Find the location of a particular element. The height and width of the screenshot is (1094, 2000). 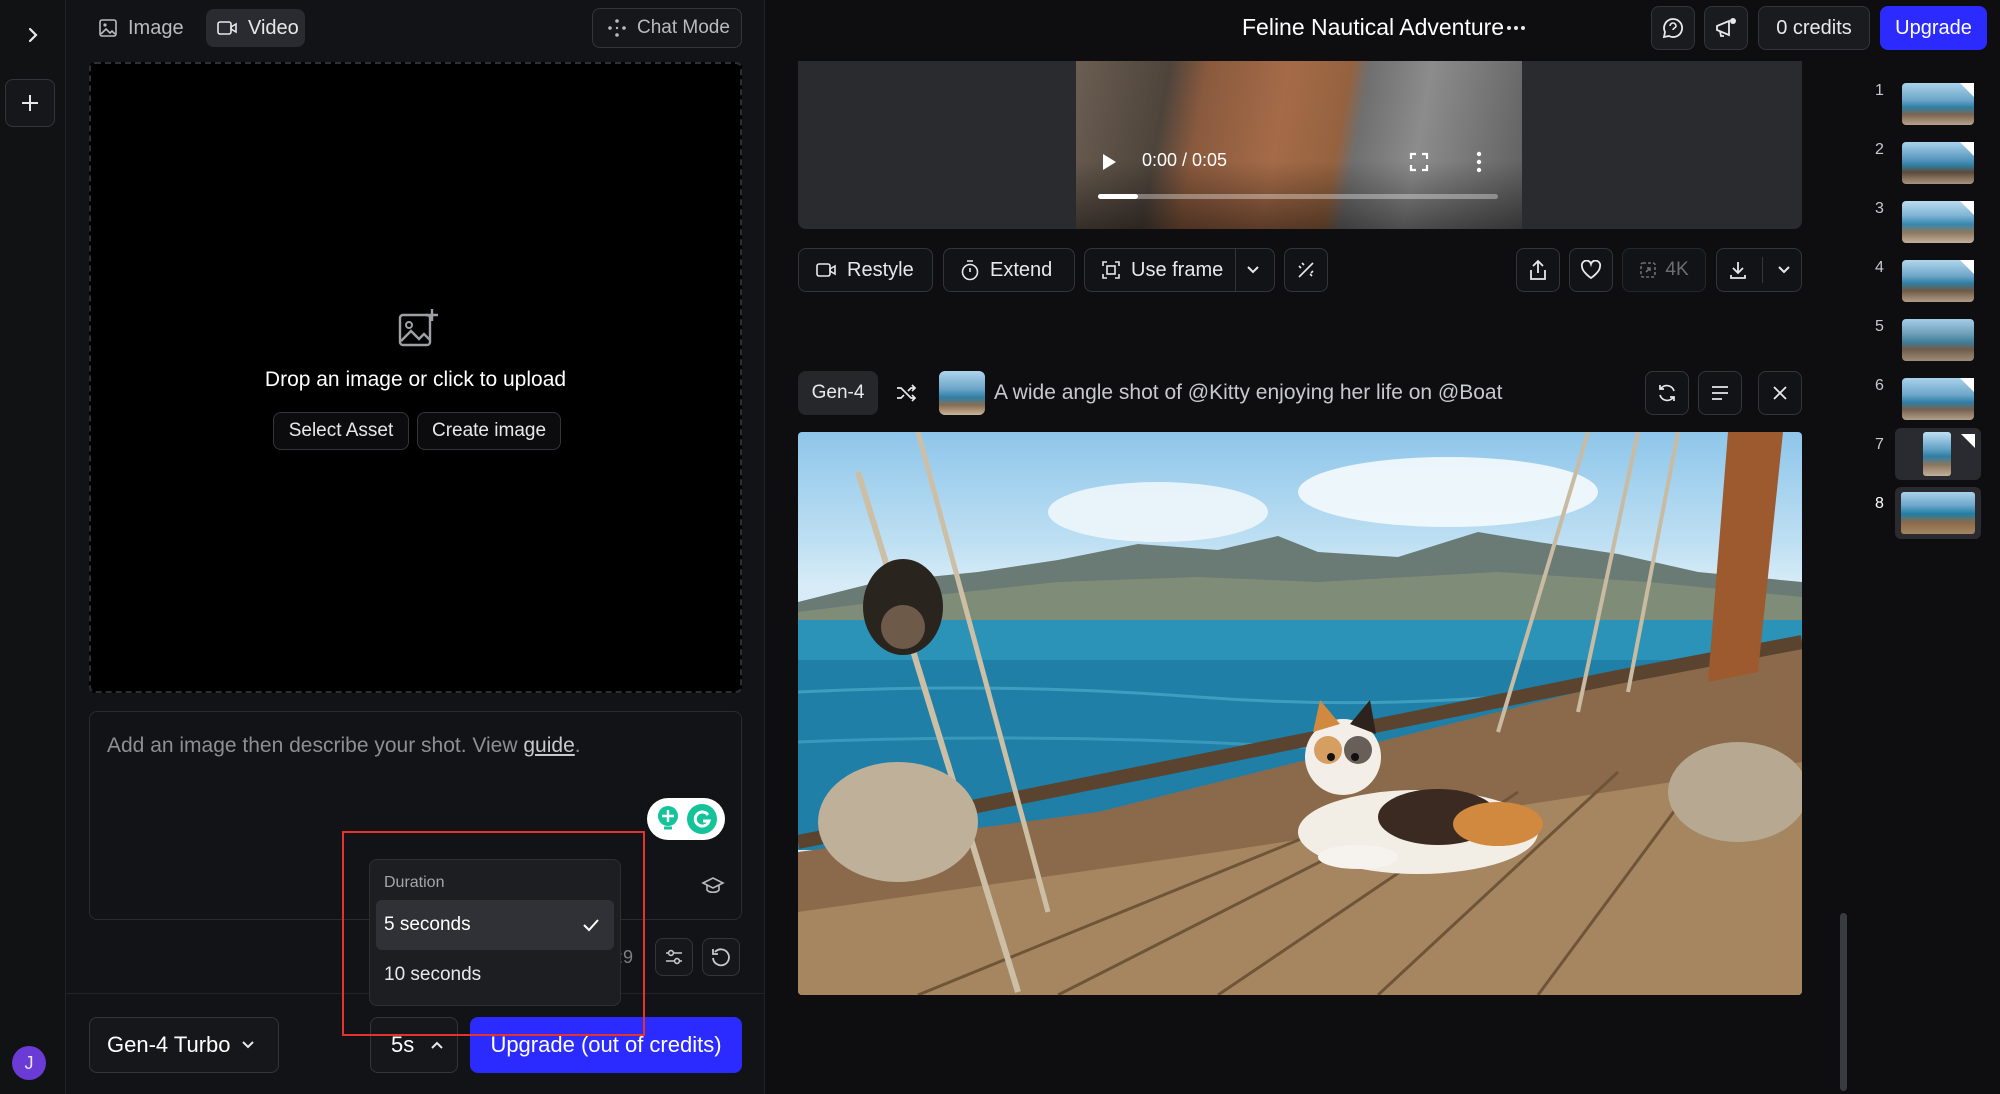

extend-button: Extend is located at coordinates (1009, 270).